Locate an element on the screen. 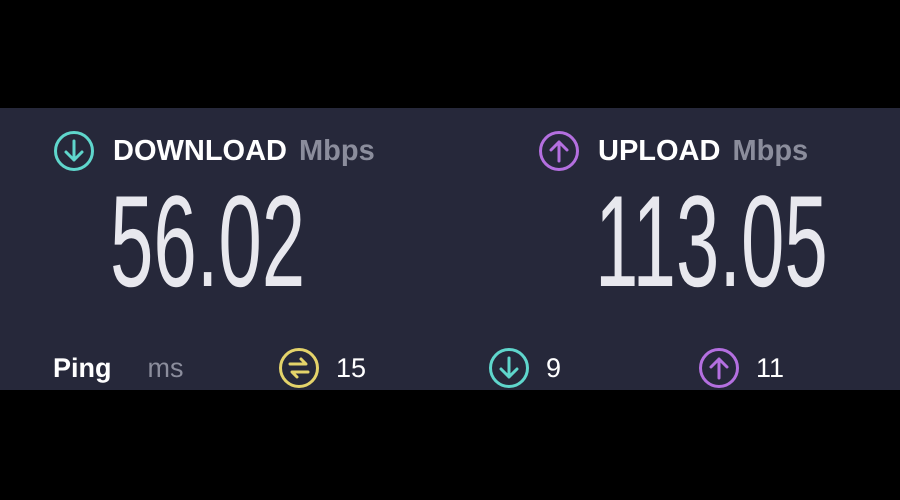  latency-value: 9 is located at coordinates (554, 368).